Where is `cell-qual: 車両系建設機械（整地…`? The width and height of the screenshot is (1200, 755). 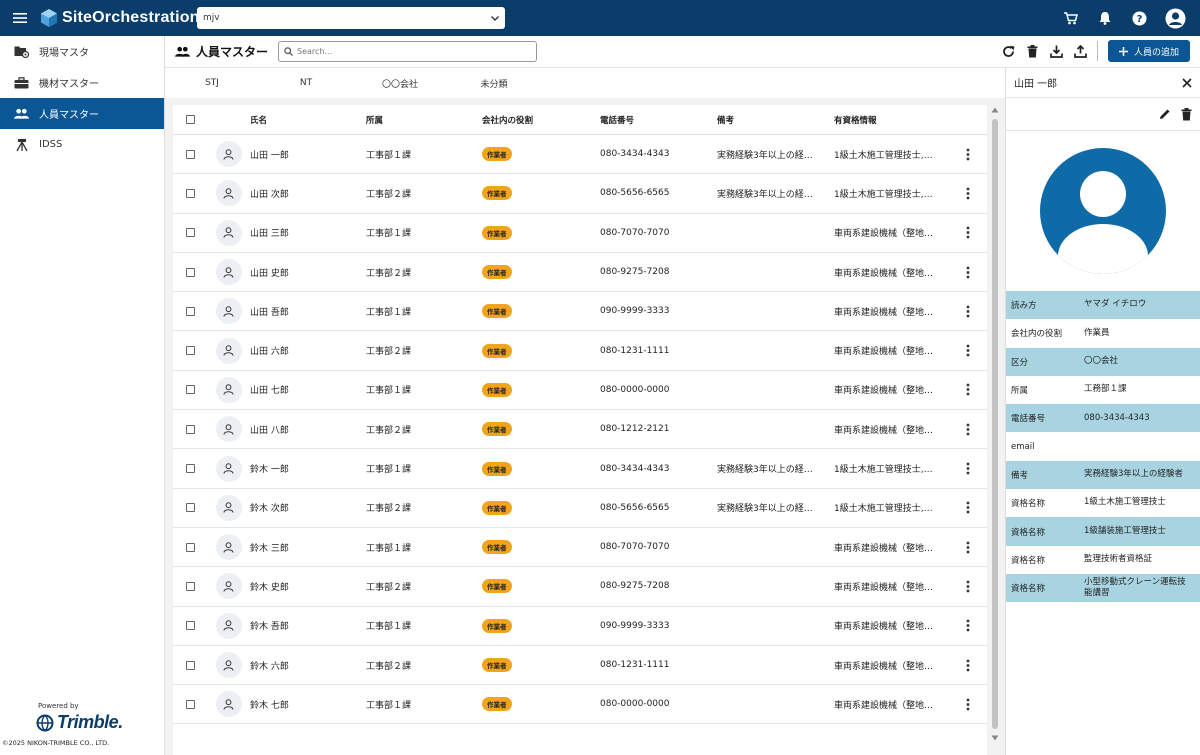
cell-qual: 車両系建設機械（整地… is located at coordinates (884, 430).